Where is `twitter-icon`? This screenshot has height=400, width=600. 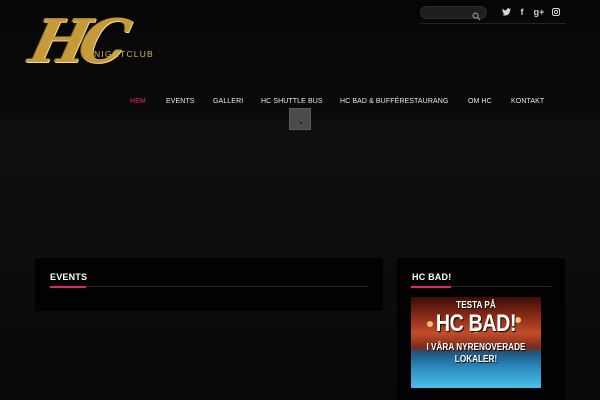 twitter-icon is located at coordinates (506, 11).